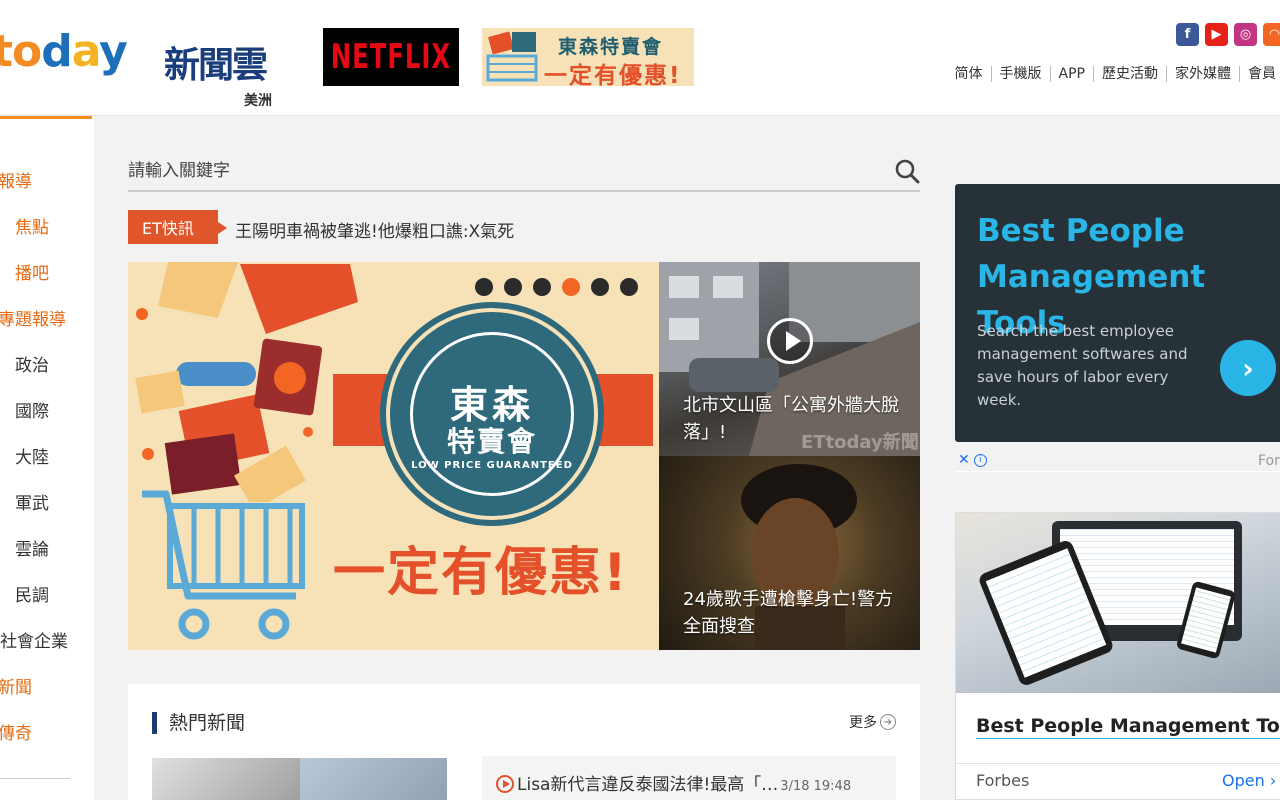  What do you see at coordinates (863, 723) in the screenshot?
I see `more-label: 更多` at bounding box center [863, 723].